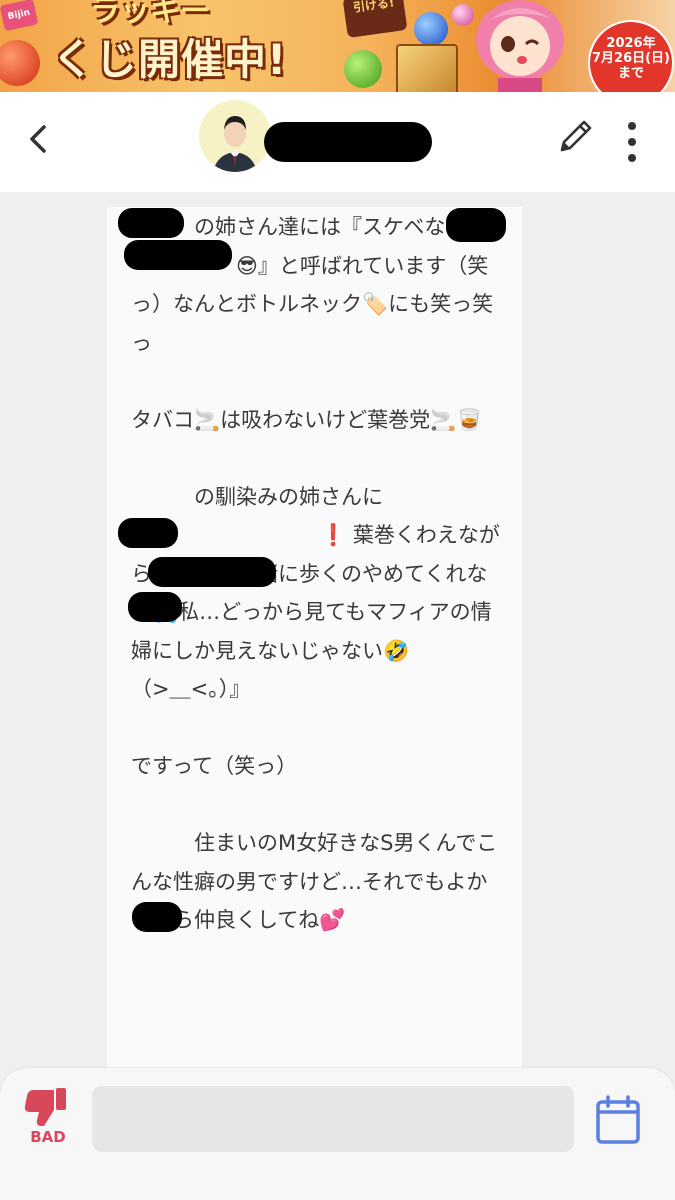  I want to click on calendar-icon, so click(618, 1120).